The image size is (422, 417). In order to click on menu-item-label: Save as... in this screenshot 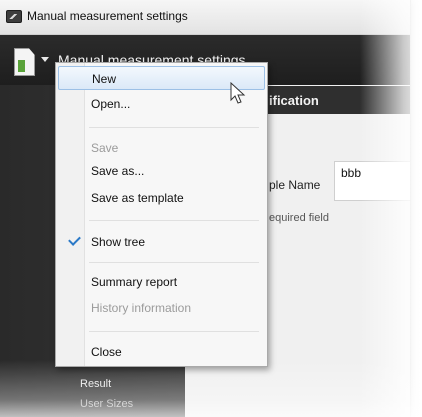, I will do `click(118, 171)`.